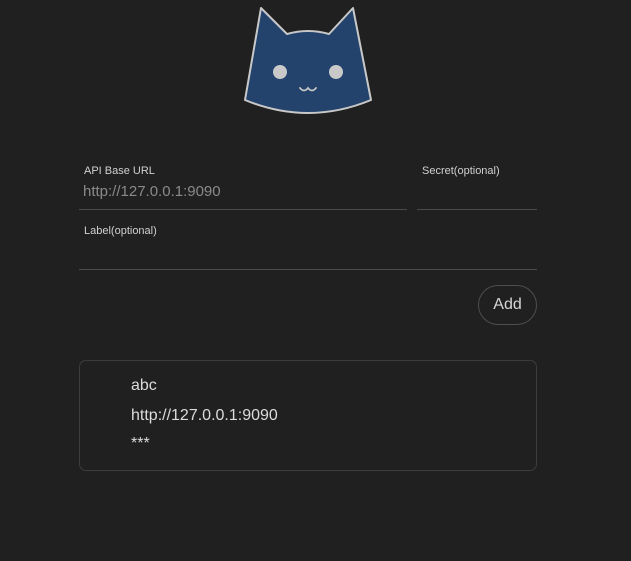  I want to click on secret-field: Secret(optional), so click(477, 185).